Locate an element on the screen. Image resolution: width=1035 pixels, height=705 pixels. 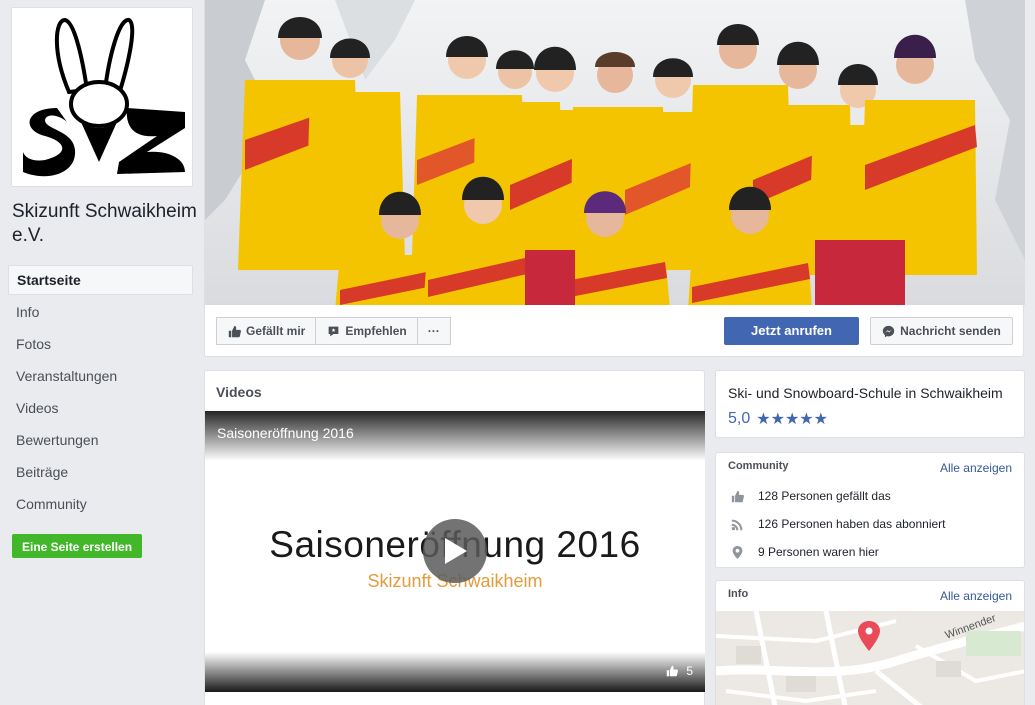
video-title: Saisoneröffnung 2016 is located at coordinates (285, 433).